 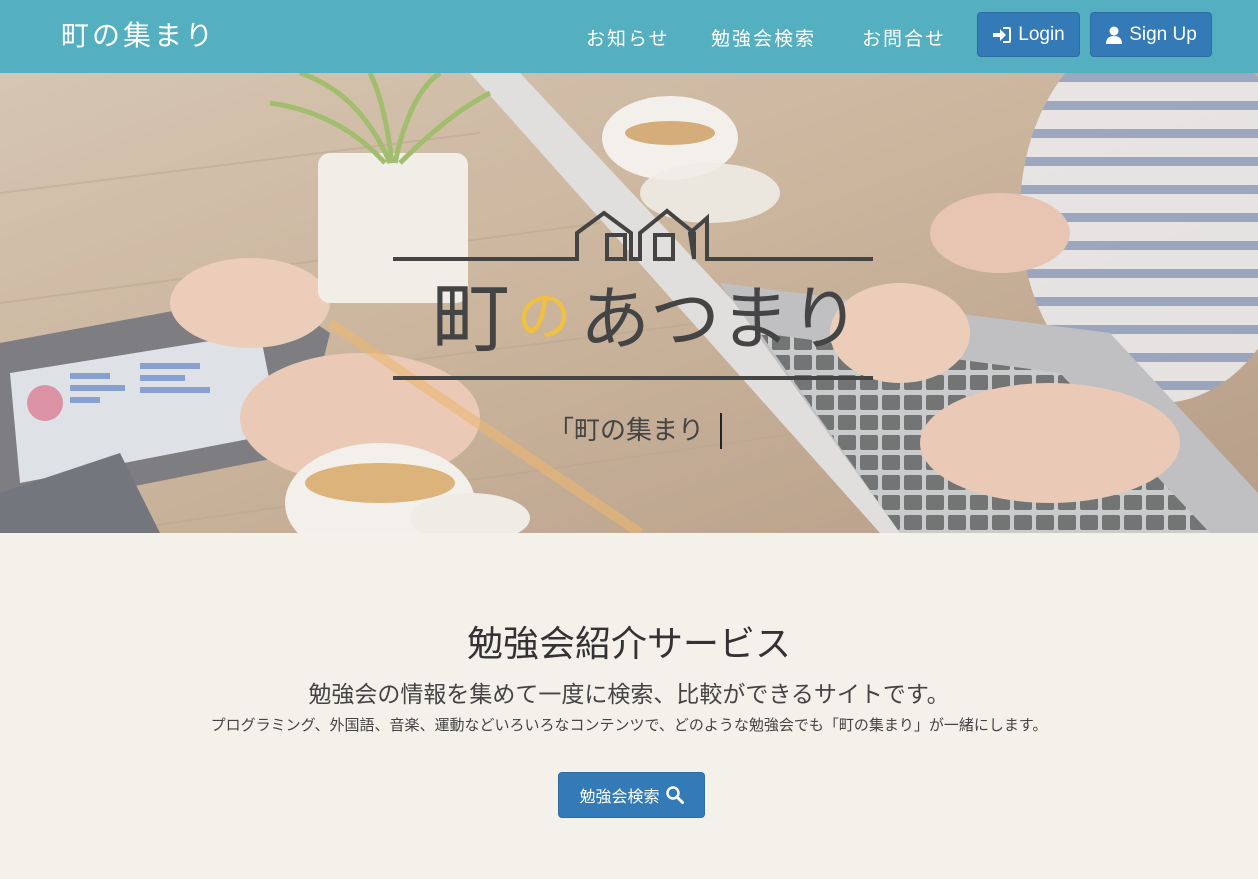 I want to click on study-search-button: 勉強会検索, so click(x=631, y=795).